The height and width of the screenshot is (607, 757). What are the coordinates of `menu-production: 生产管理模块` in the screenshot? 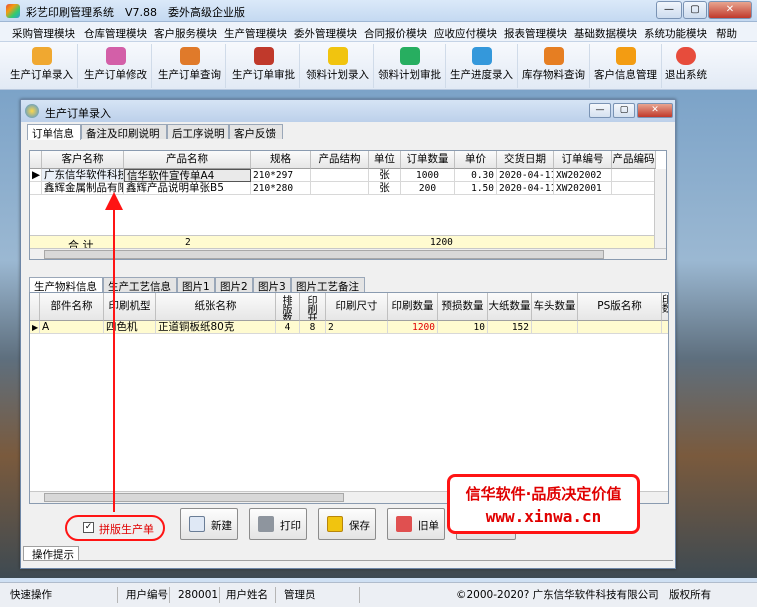 It's located at (255, 33).